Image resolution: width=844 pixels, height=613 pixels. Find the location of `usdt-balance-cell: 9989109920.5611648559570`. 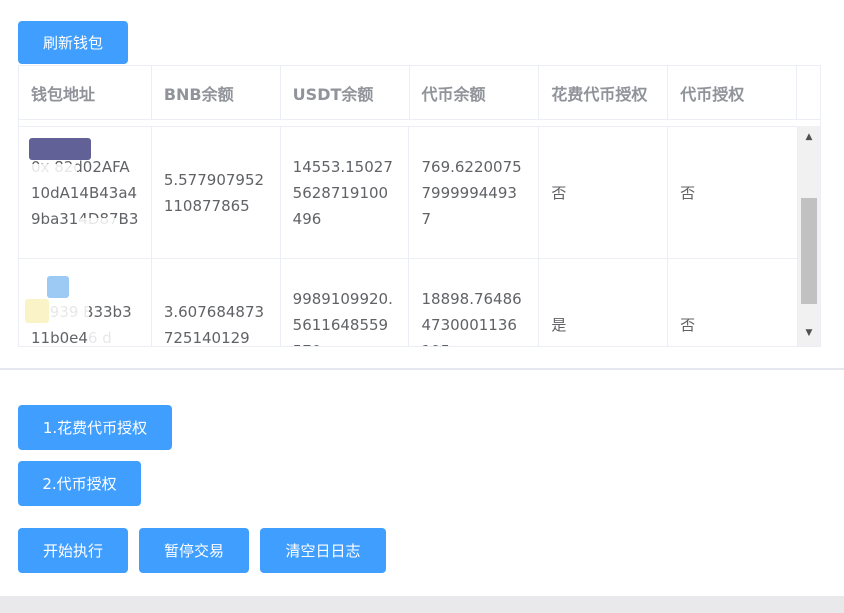

usdt-balance-cell: 9989109920.5611648559570 is located at coordinates (345, 302).